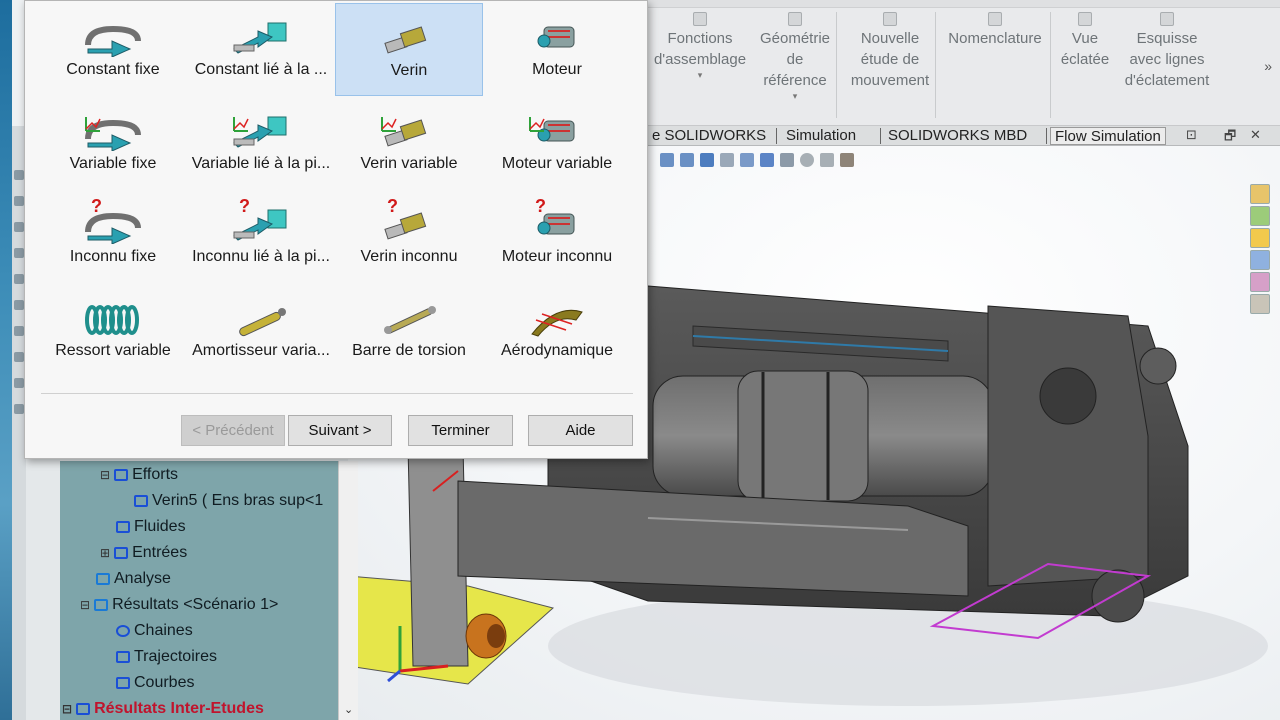 The height and width of the screenshot is (720, 1280). I want to click on expand-collapse-icon: ⊞, so click(105, 553).